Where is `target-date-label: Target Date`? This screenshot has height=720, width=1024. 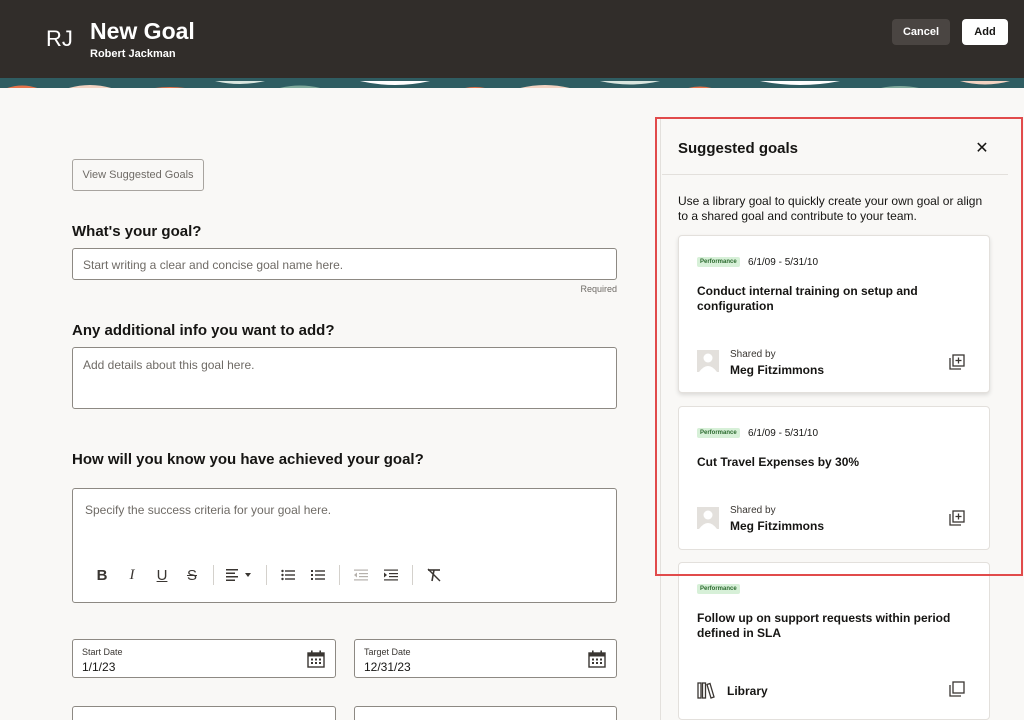
target-date-label: Target Date is located at coordinates (387, 652).